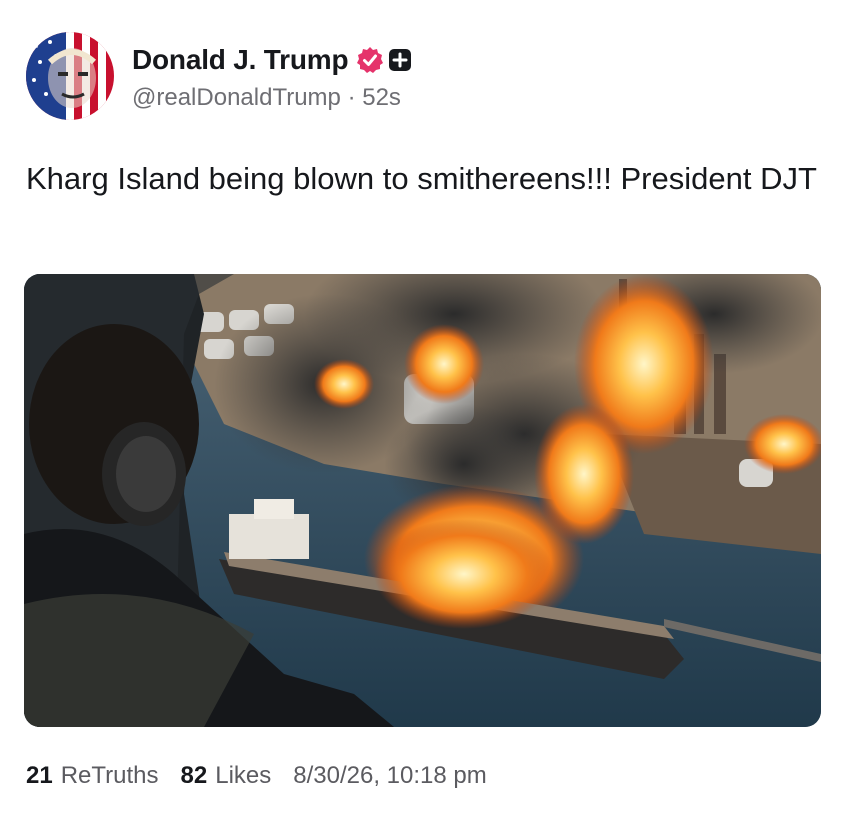 This screenshot has height=813, width=854. What do you see at coordinates (194, 776) in the screenshot?
I see `likes-count: 82` at bounding box center [194, 776].